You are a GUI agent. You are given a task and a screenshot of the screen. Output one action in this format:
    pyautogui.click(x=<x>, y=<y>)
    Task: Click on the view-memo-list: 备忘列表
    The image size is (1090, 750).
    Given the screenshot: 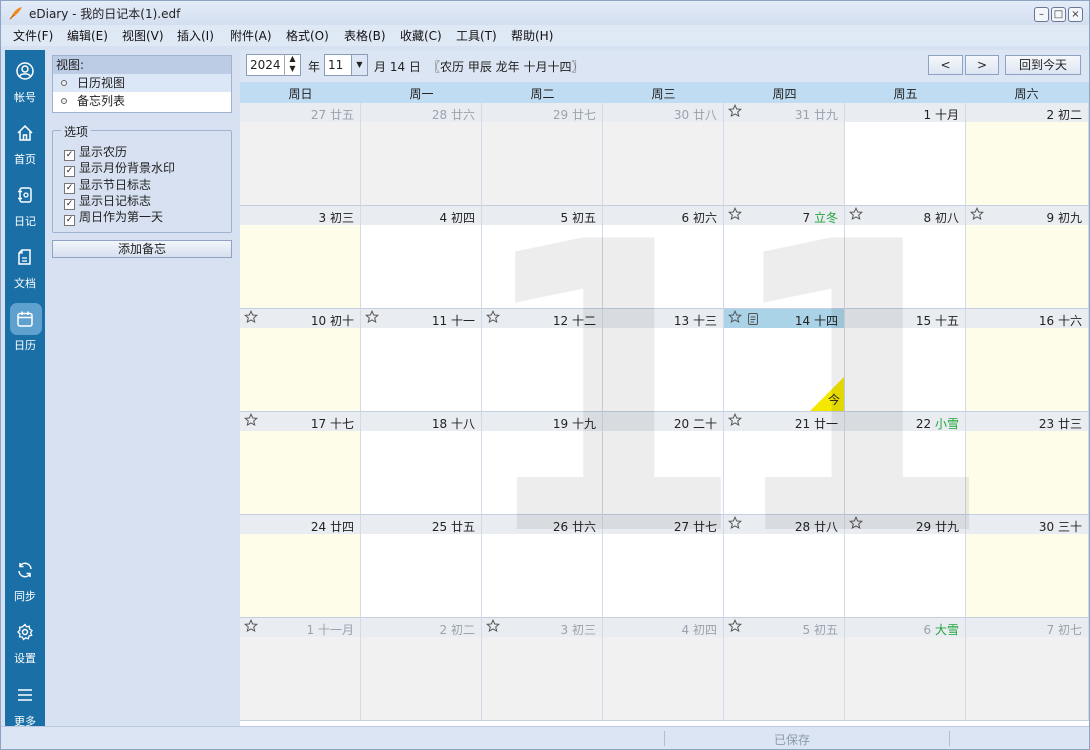 What is the action you would take?
    pyautogui.click(x=142, y=101)
    